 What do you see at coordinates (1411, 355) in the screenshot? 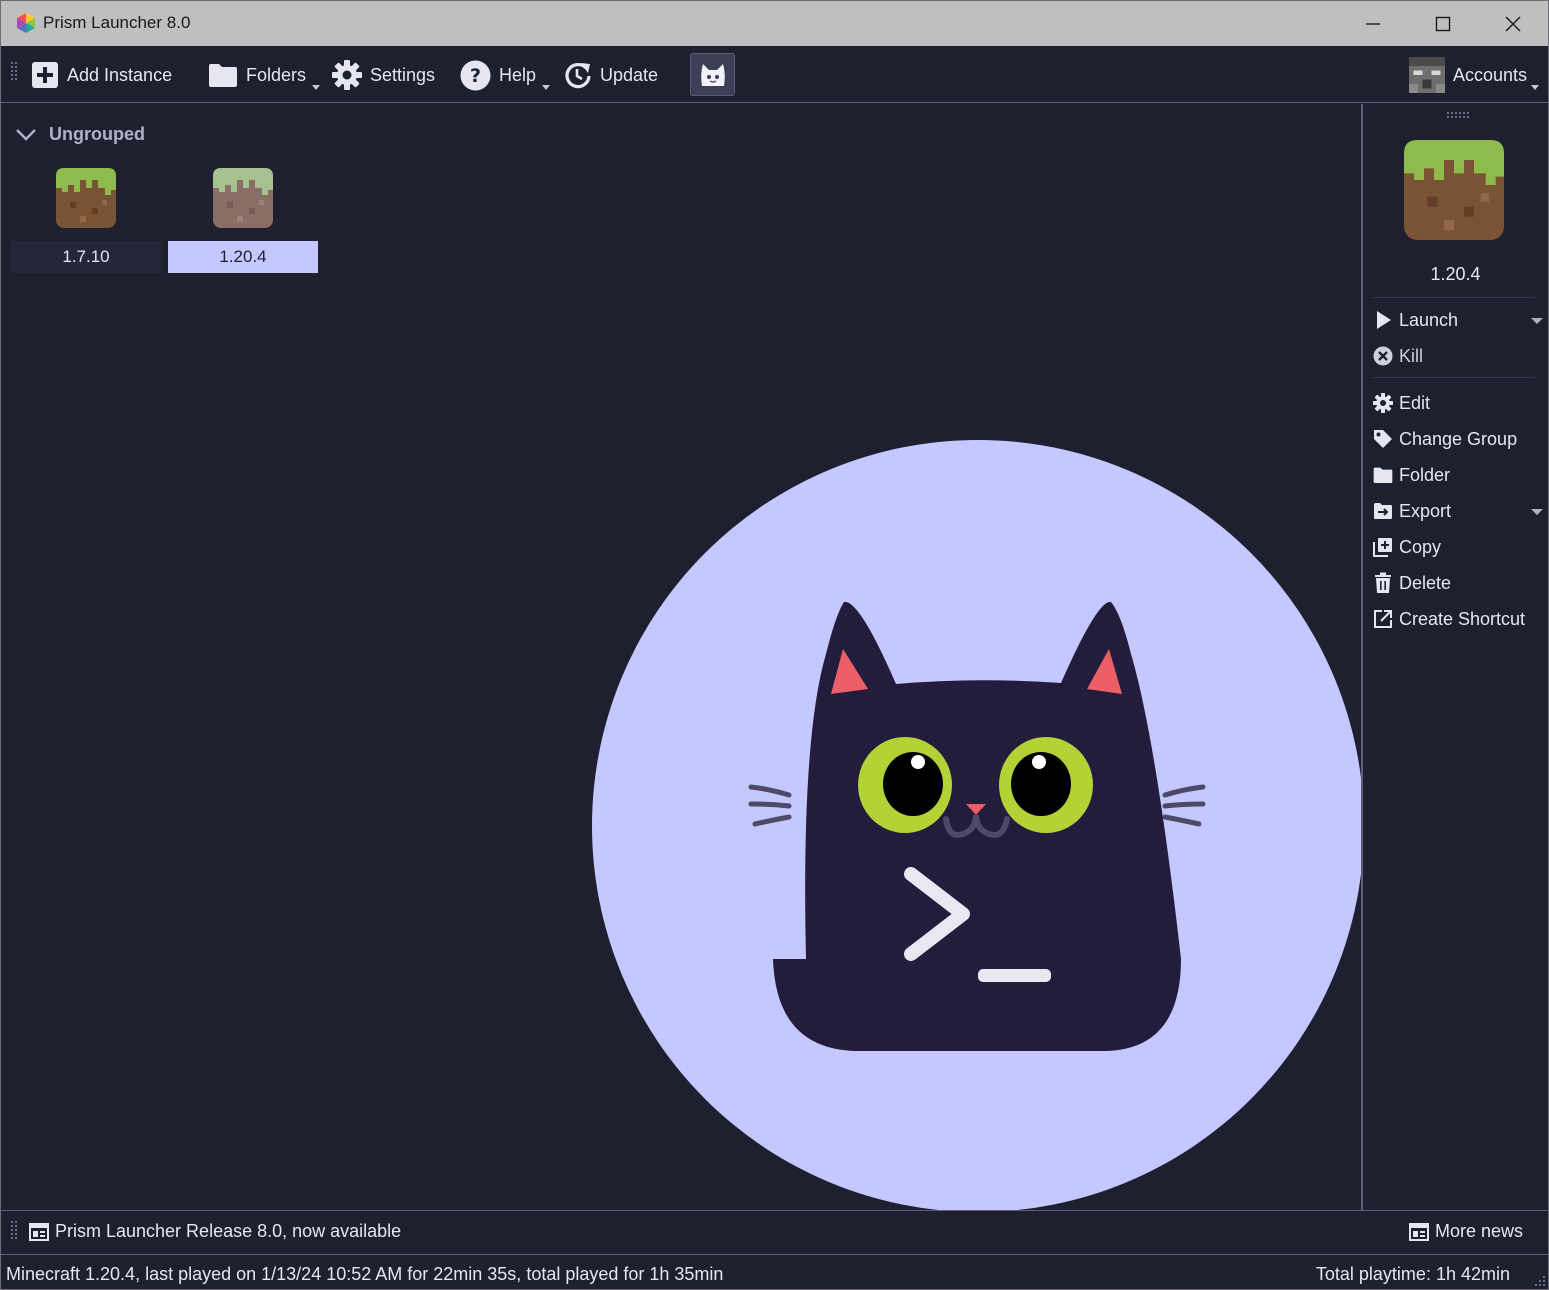
I see `kill-label: Kill` at bounding box center [1411, 355].